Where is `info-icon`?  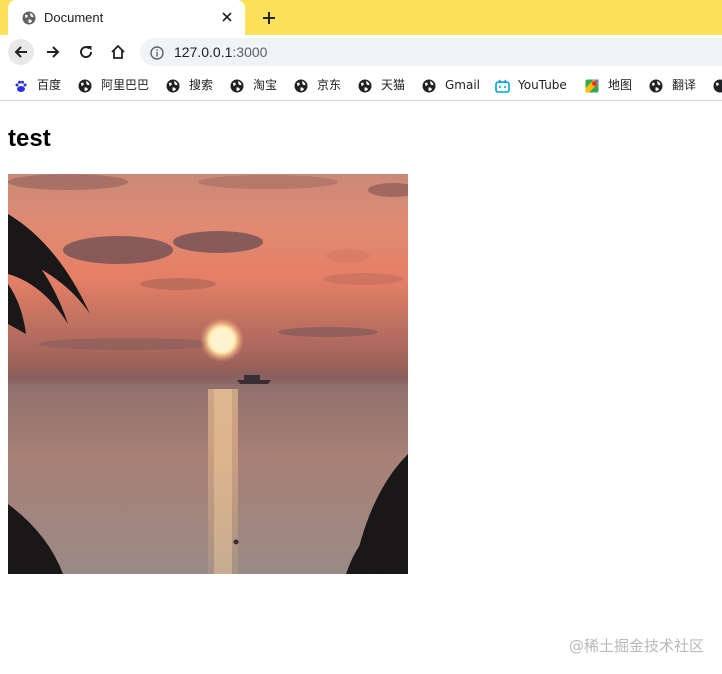
info-icon is located at coordinates (157, 52).